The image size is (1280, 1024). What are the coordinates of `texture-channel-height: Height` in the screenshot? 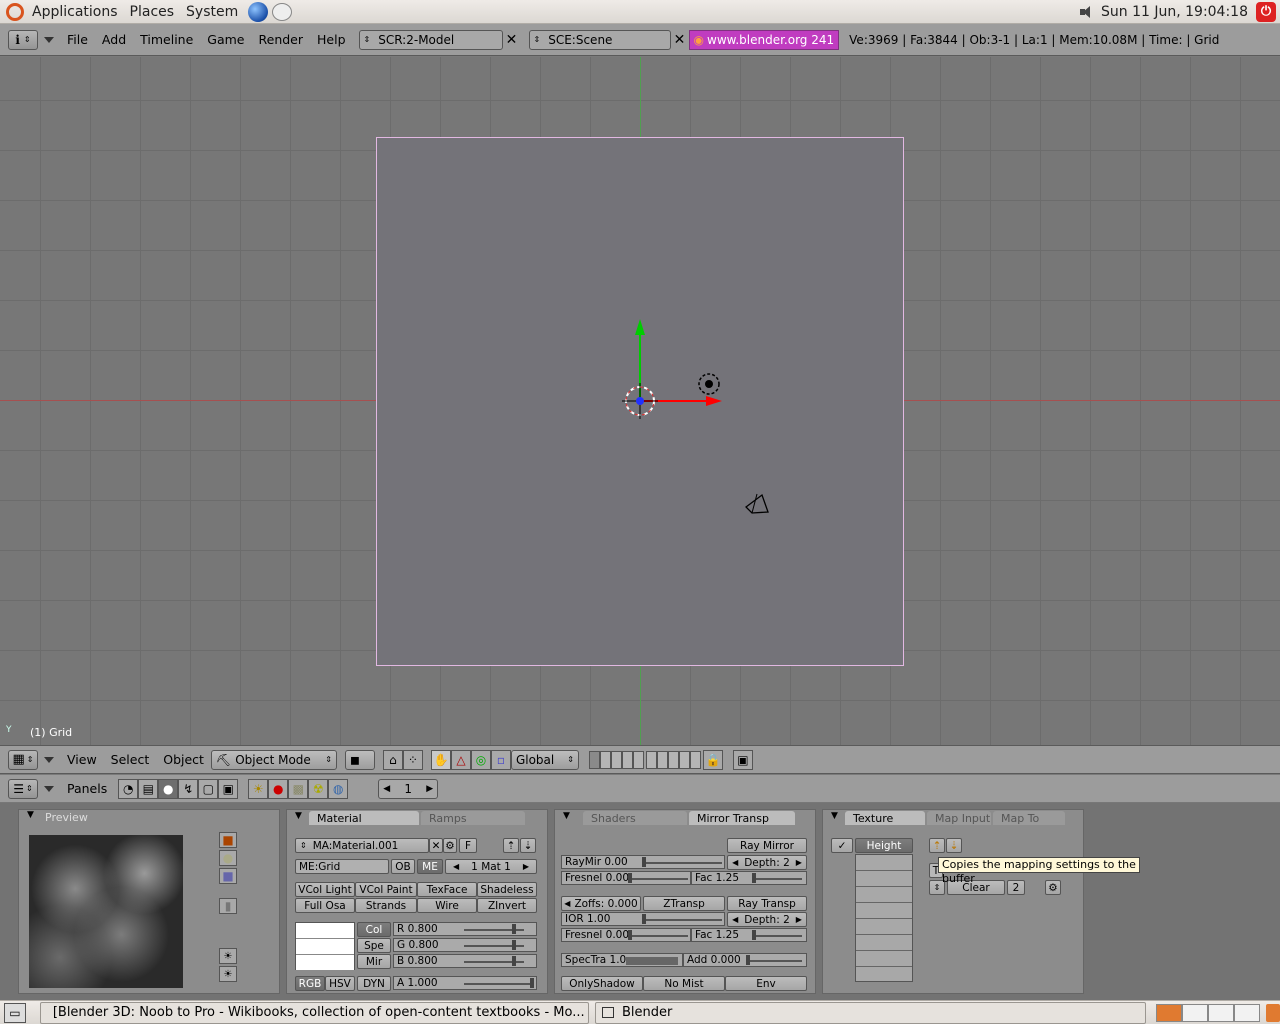 It's located at (884, 845).